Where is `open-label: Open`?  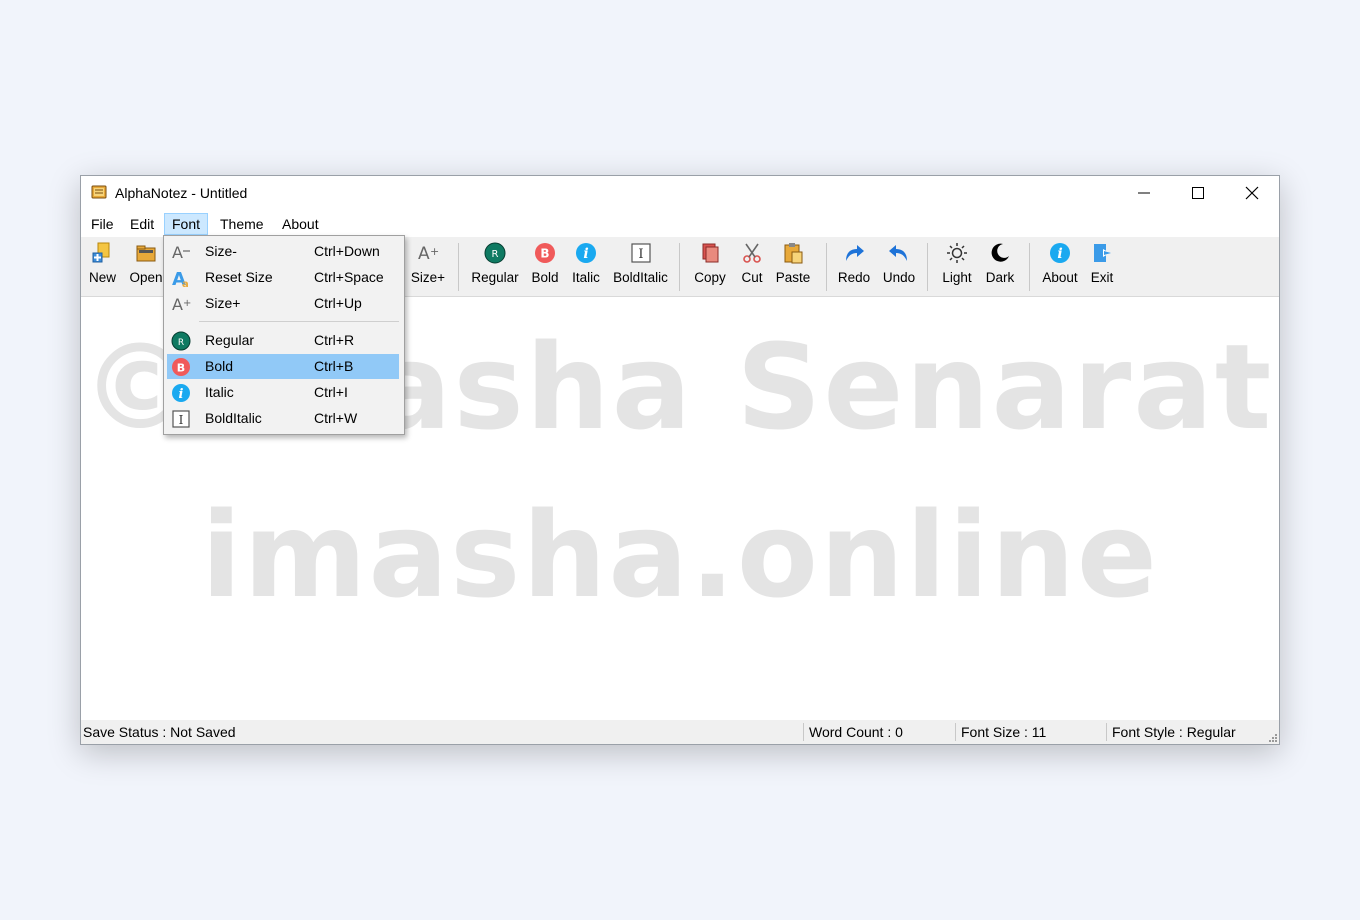
open-label: Open is located at coordinates (146, 277).